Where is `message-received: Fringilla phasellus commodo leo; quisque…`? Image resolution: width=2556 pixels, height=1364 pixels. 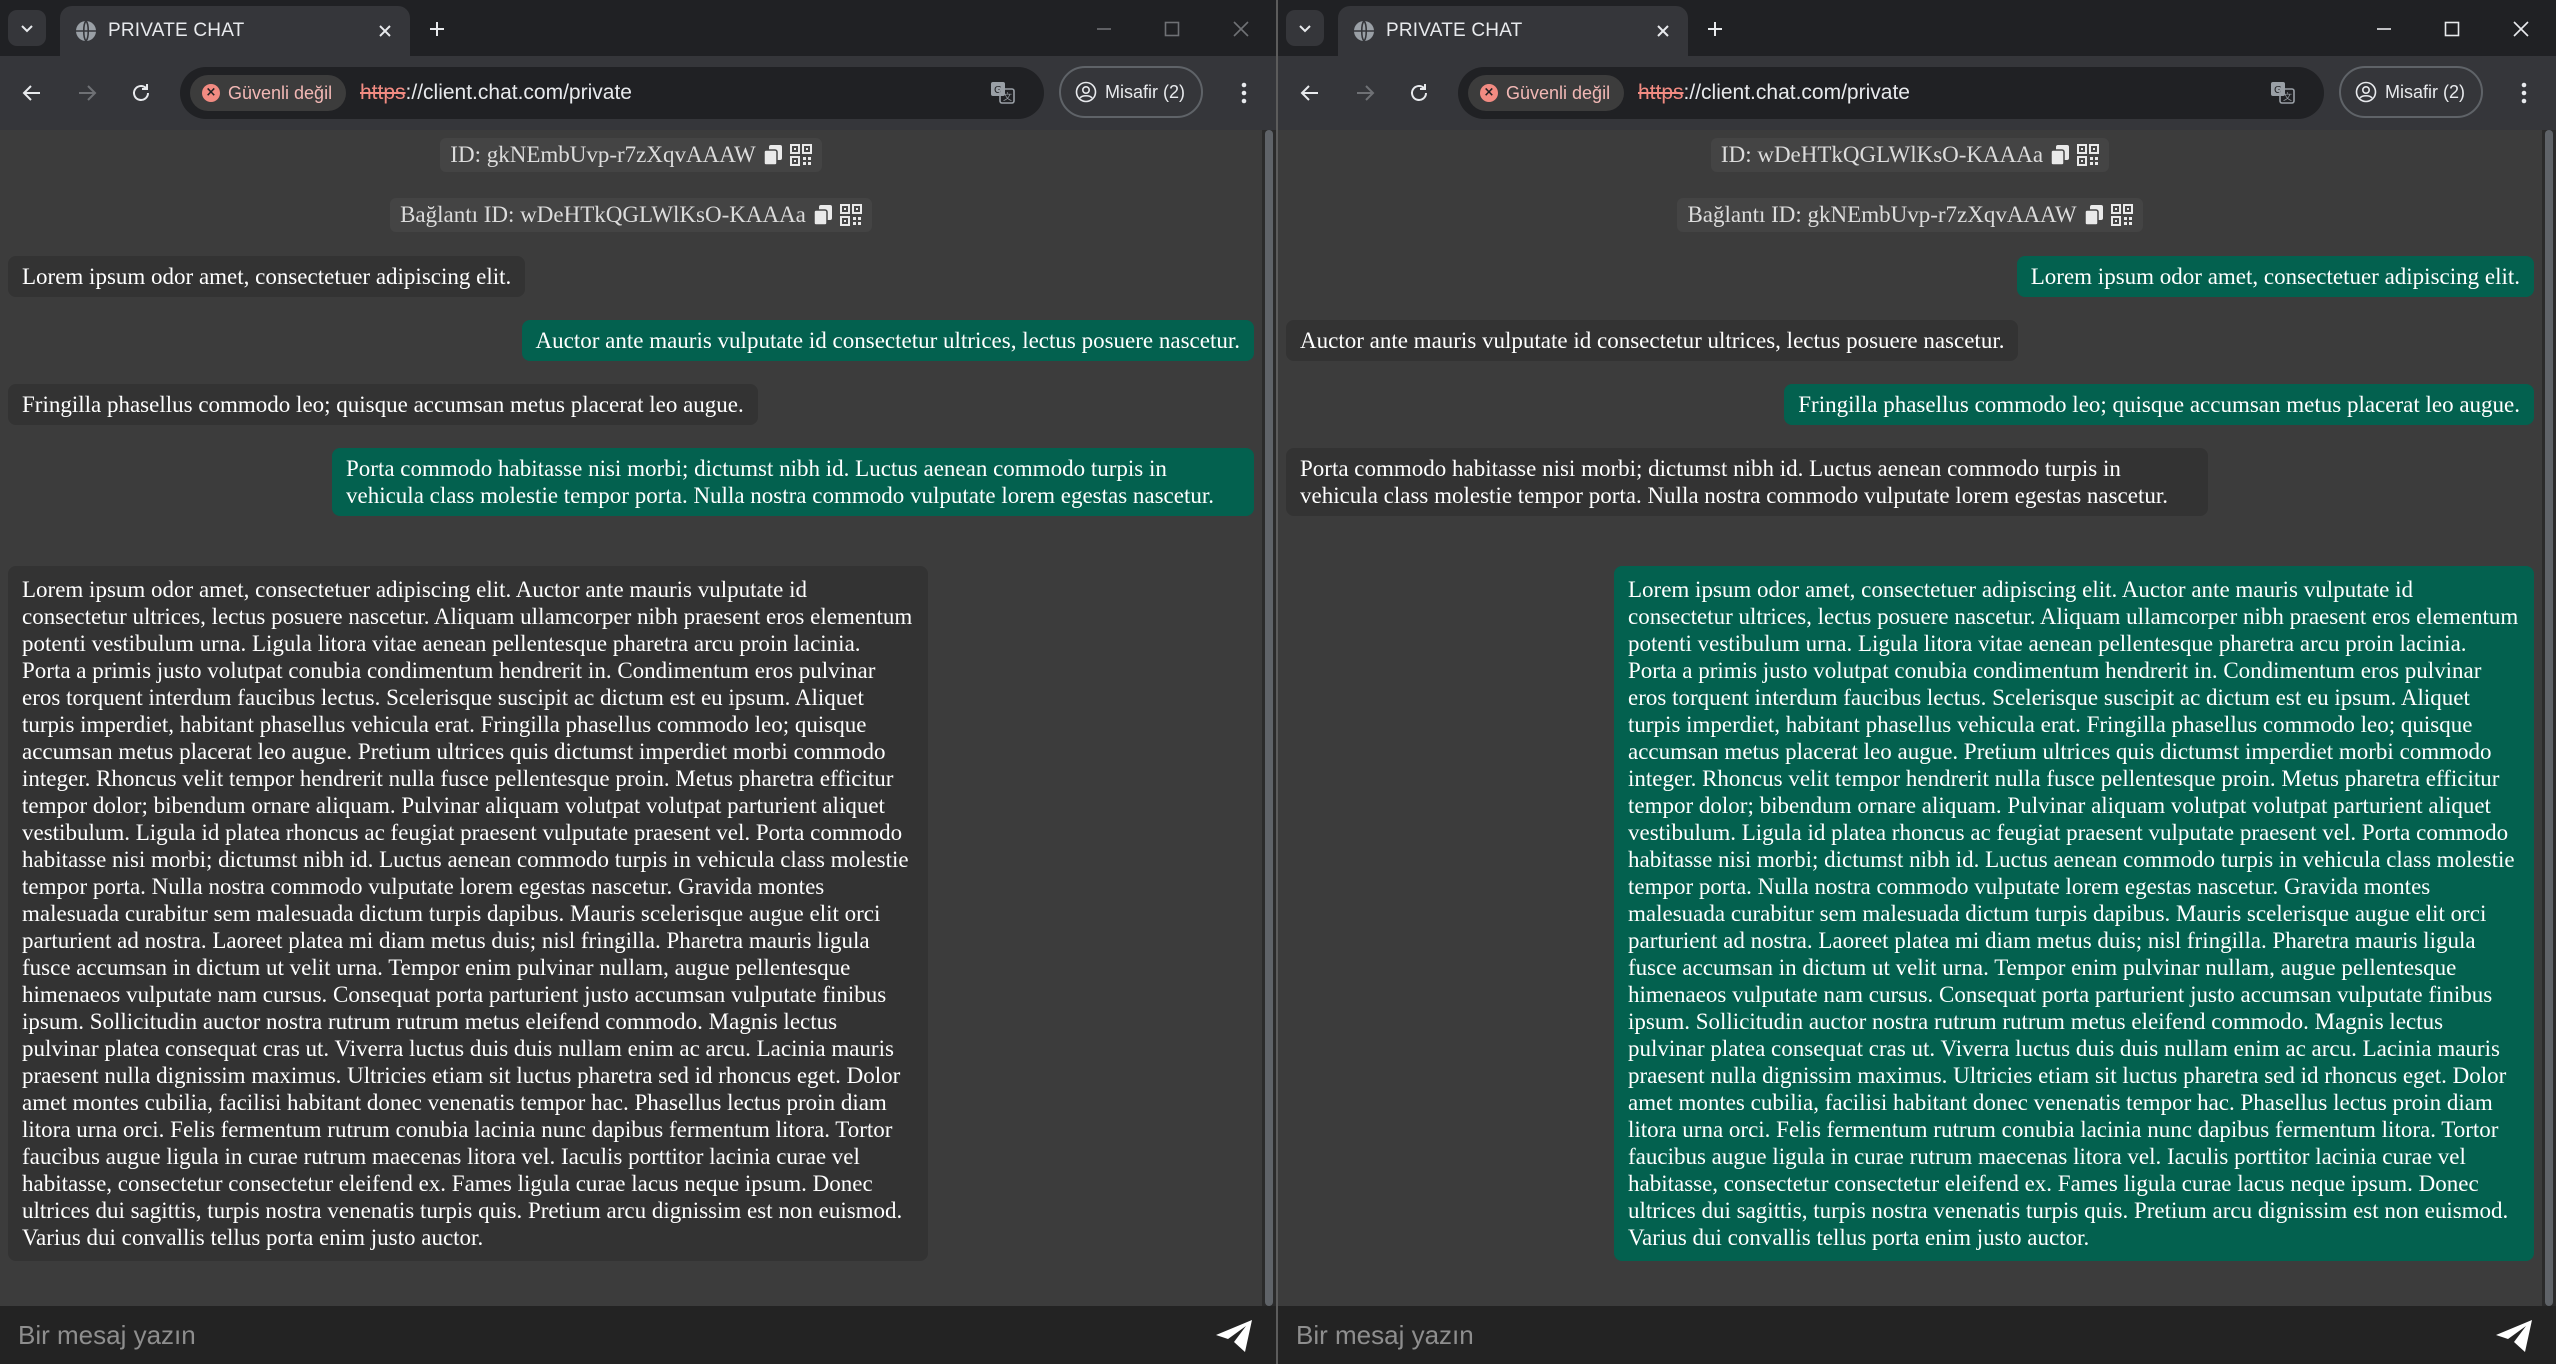
message-received: Fringilla phasellus commodo leo; quisque… is located at coordinates (383, 404).